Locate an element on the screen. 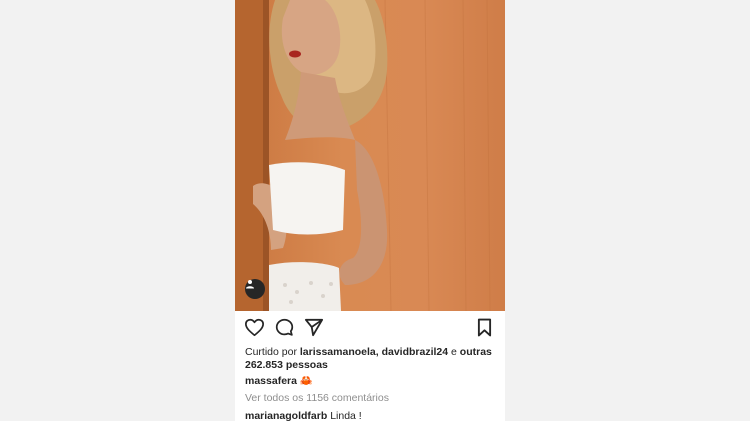 The width and height of the screenshot is (750, 421). comment-text: Linda ! is located at coordinates (346, 415).